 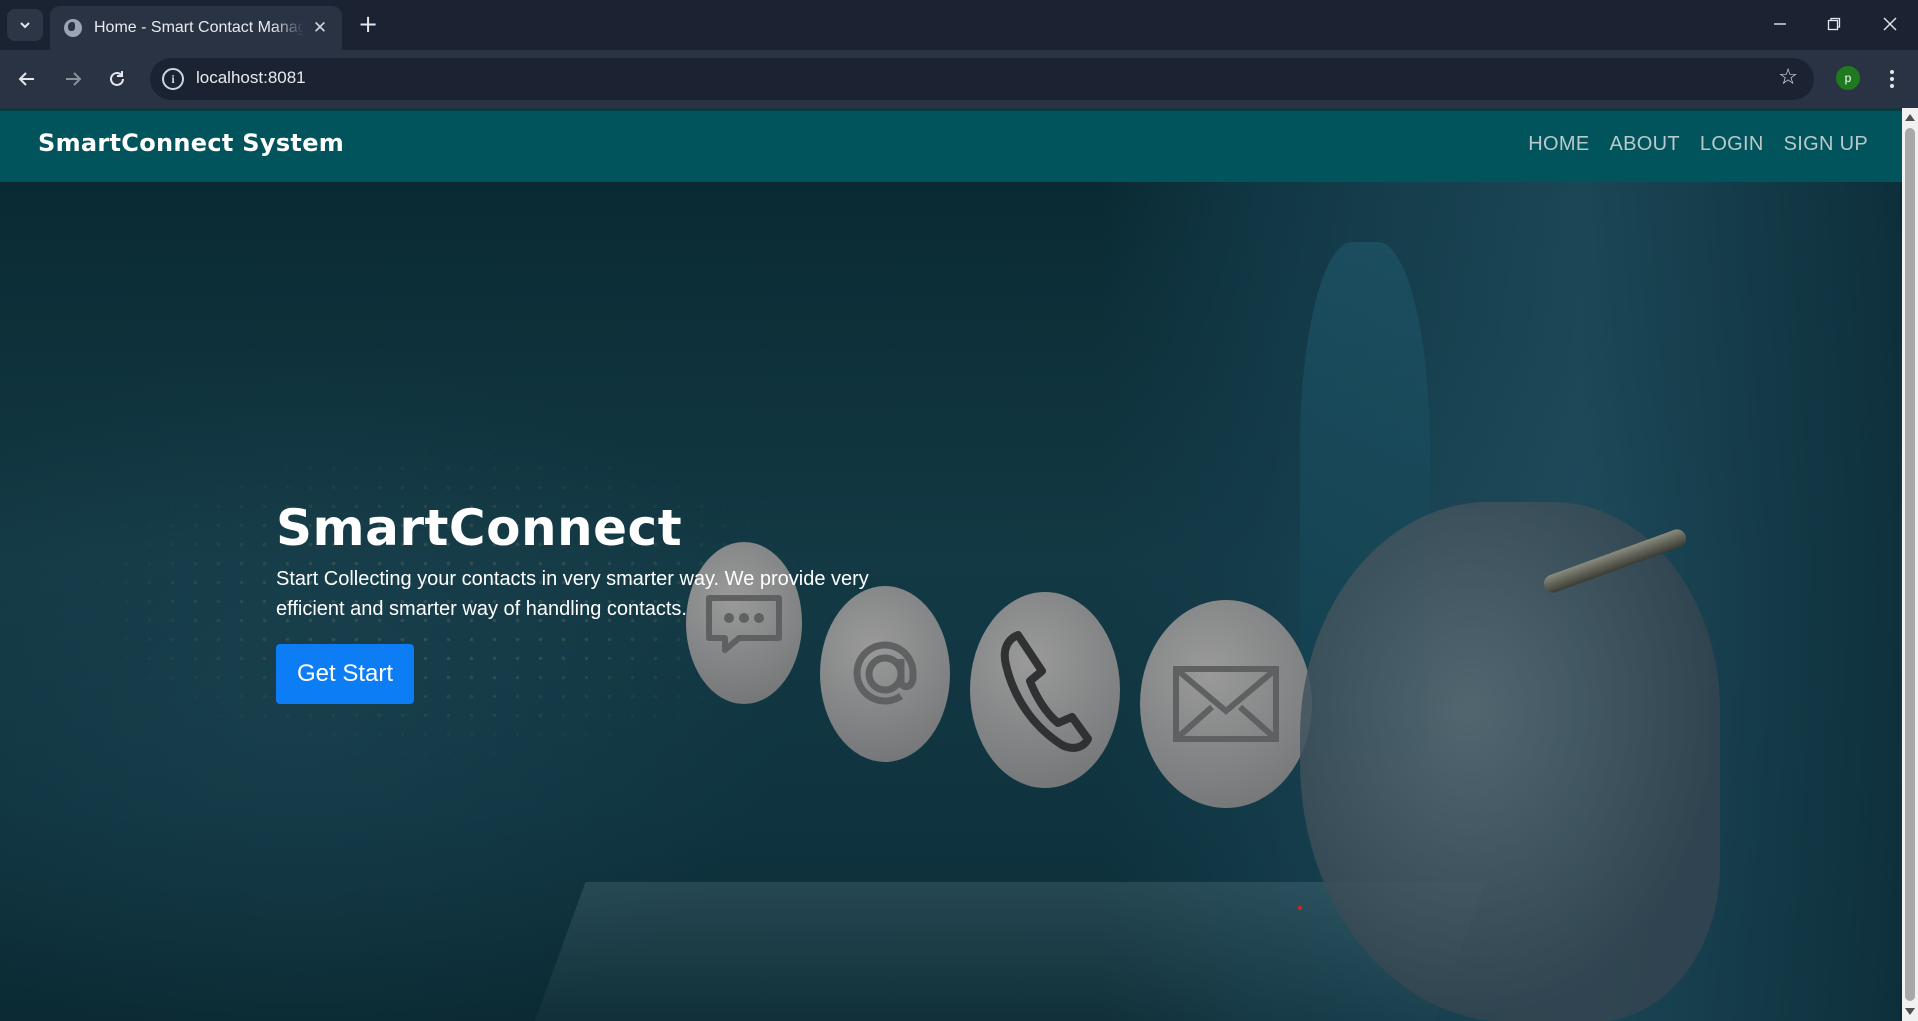 What do you see at coordinates (320, 28) in the screenshot?
I see `tab-close-icon: ✕` at bounding box center [320, 28].